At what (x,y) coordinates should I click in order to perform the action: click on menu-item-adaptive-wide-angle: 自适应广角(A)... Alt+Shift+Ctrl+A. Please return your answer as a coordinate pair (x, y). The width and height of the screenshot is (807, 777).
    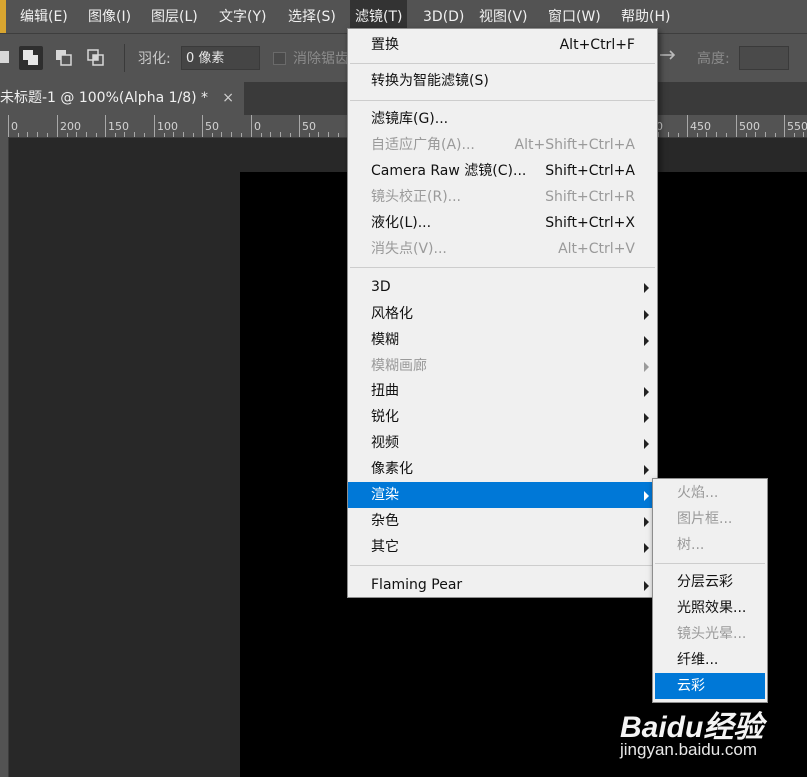
    Looking at the image, I should click on (502, 145).